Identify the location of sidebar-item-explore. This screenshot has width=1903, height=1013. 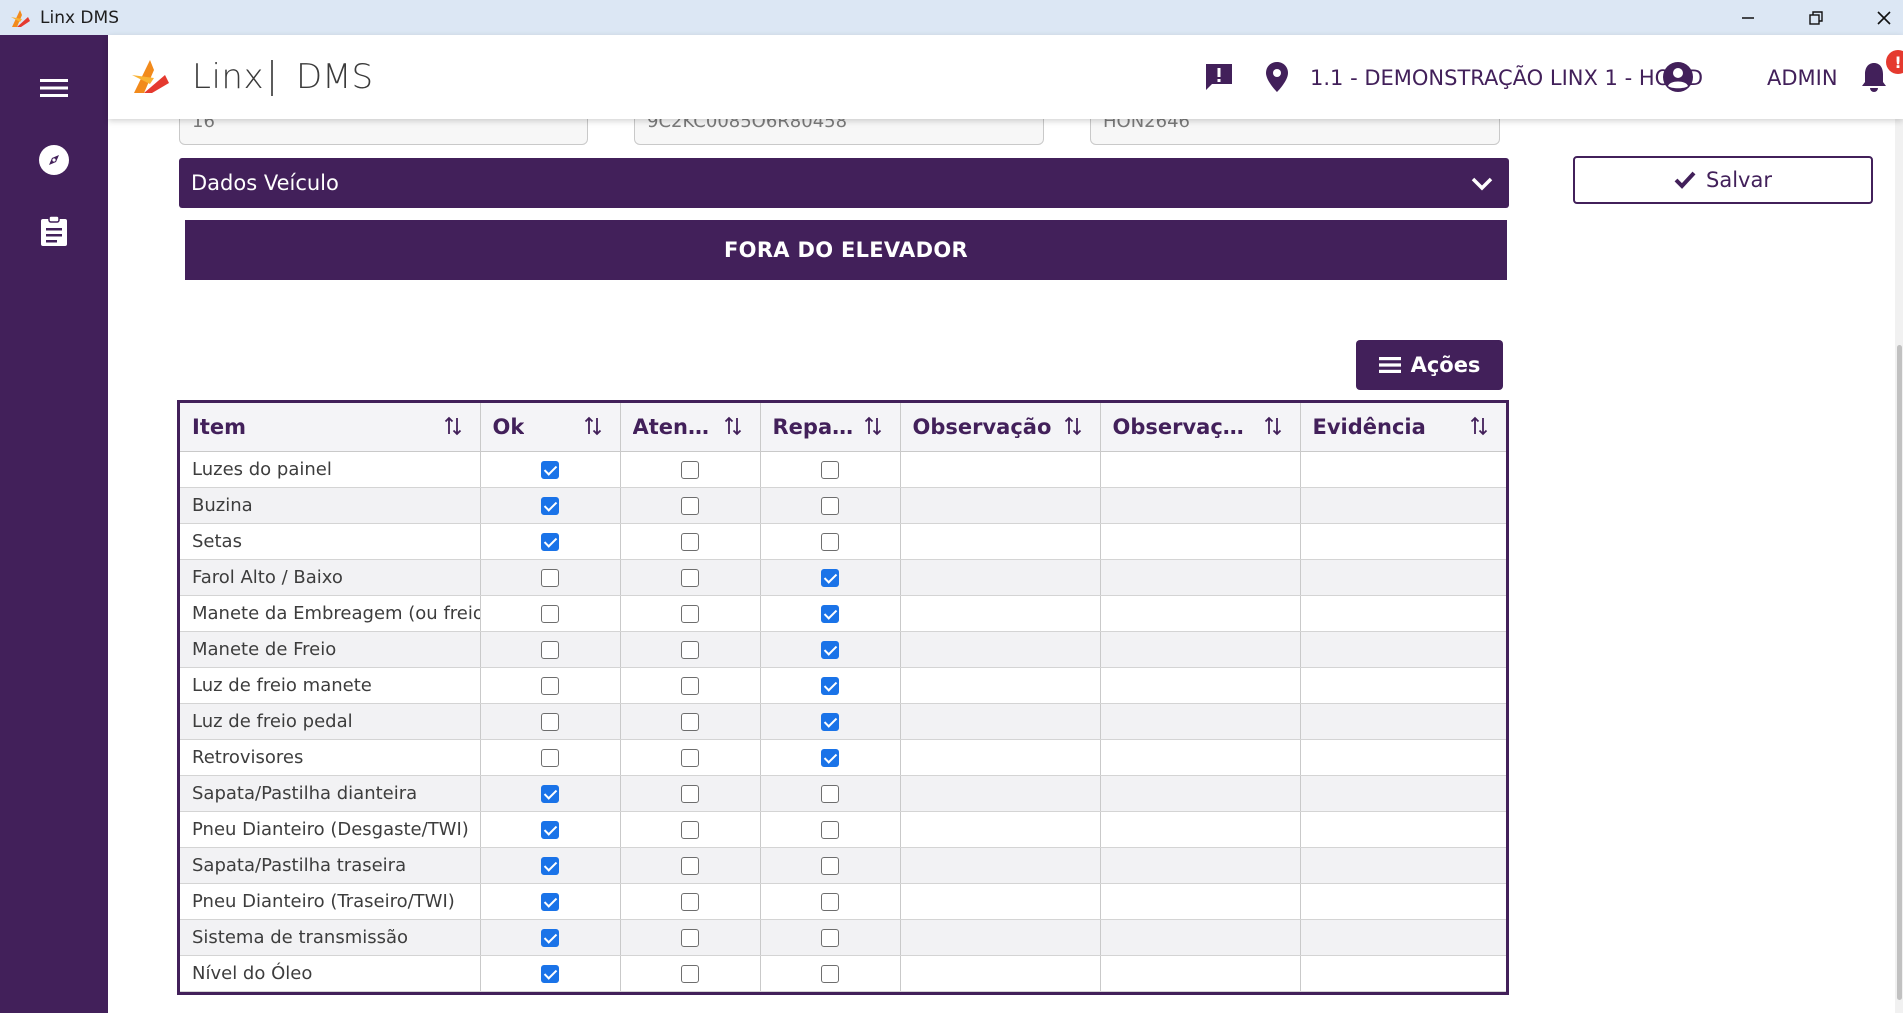
(54, 160).